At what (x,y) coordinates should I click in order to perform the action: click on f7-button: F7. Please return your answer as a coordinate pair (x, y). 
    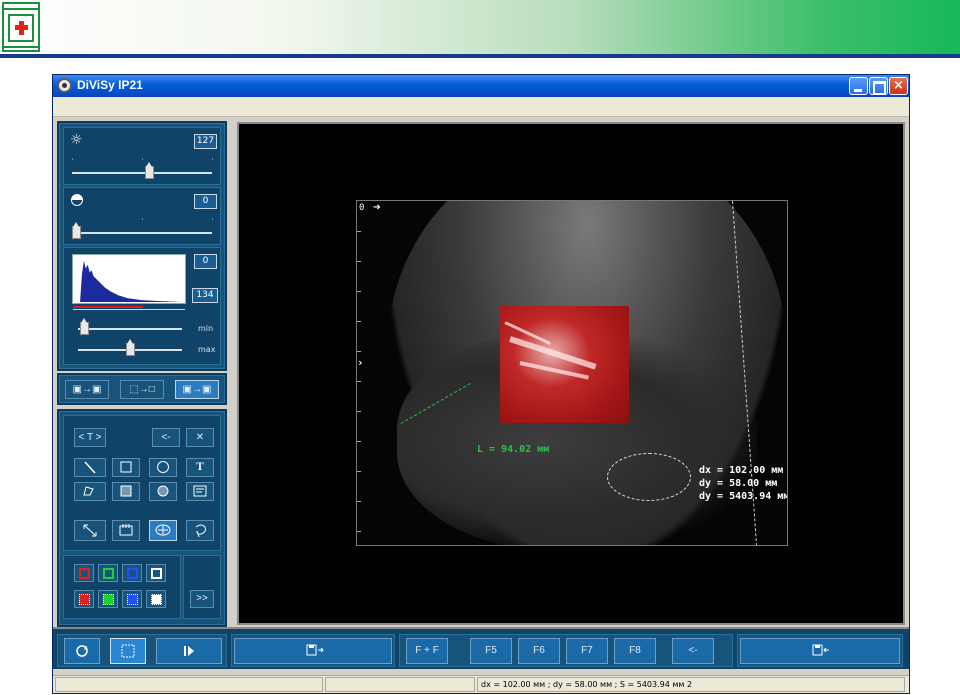
    Looking at the image, I should click on (587, 651).